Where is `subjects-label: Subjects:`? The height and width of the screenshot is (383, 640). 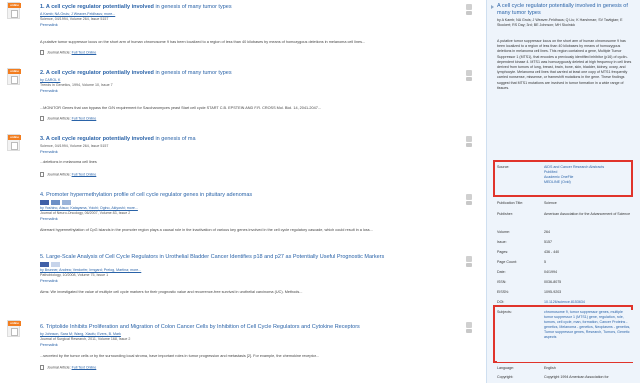 subjects-label: Subjects: is located at coordinates (504, 312).